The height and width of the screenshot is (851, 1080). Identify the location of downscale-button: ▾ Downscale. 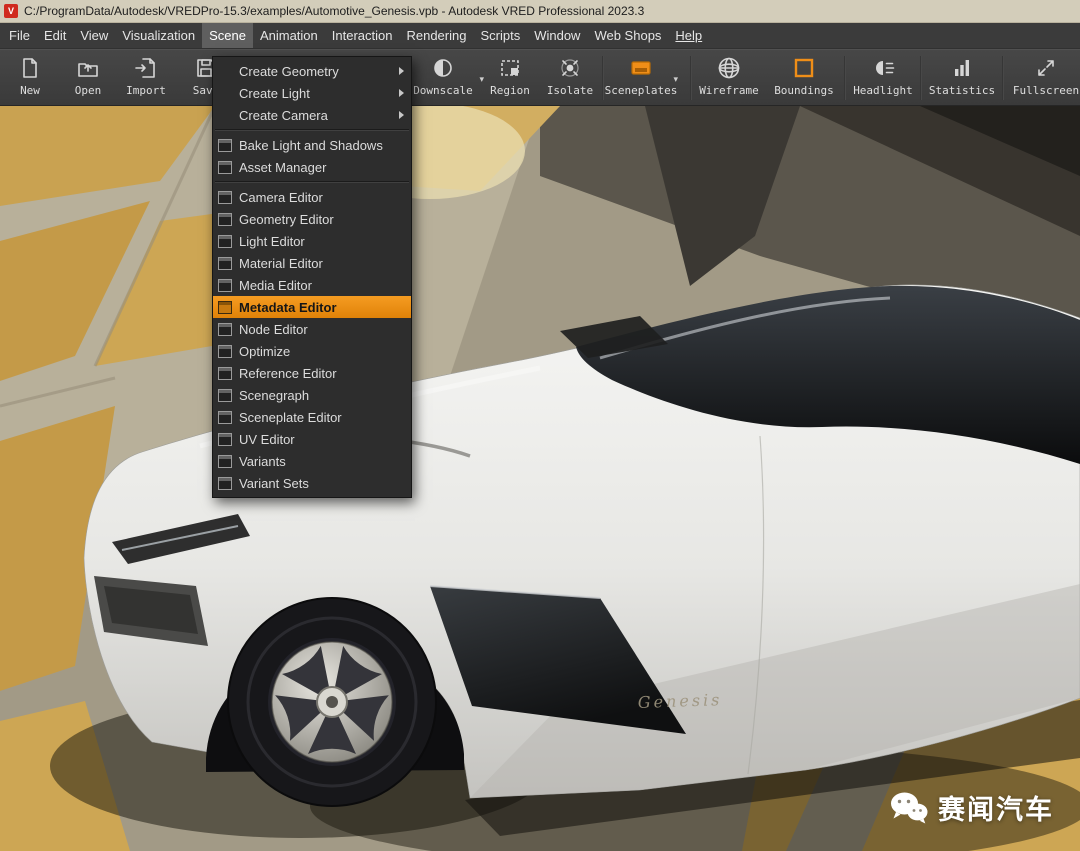
(445, 77).